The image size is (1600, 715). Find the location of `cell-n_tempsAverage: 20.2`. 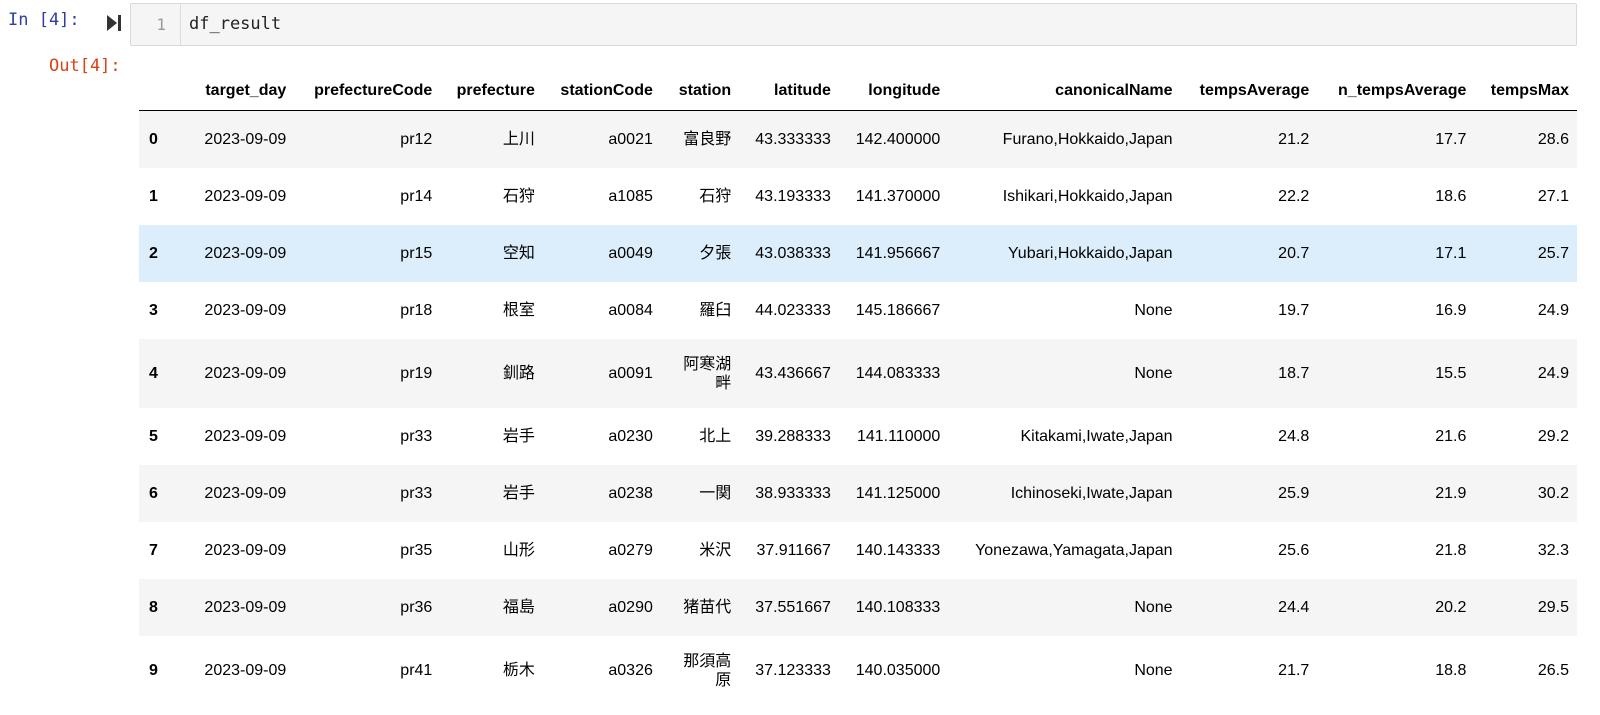

cell-n_tempsAverage: 20.2 is located at coordinates (1451, 607).